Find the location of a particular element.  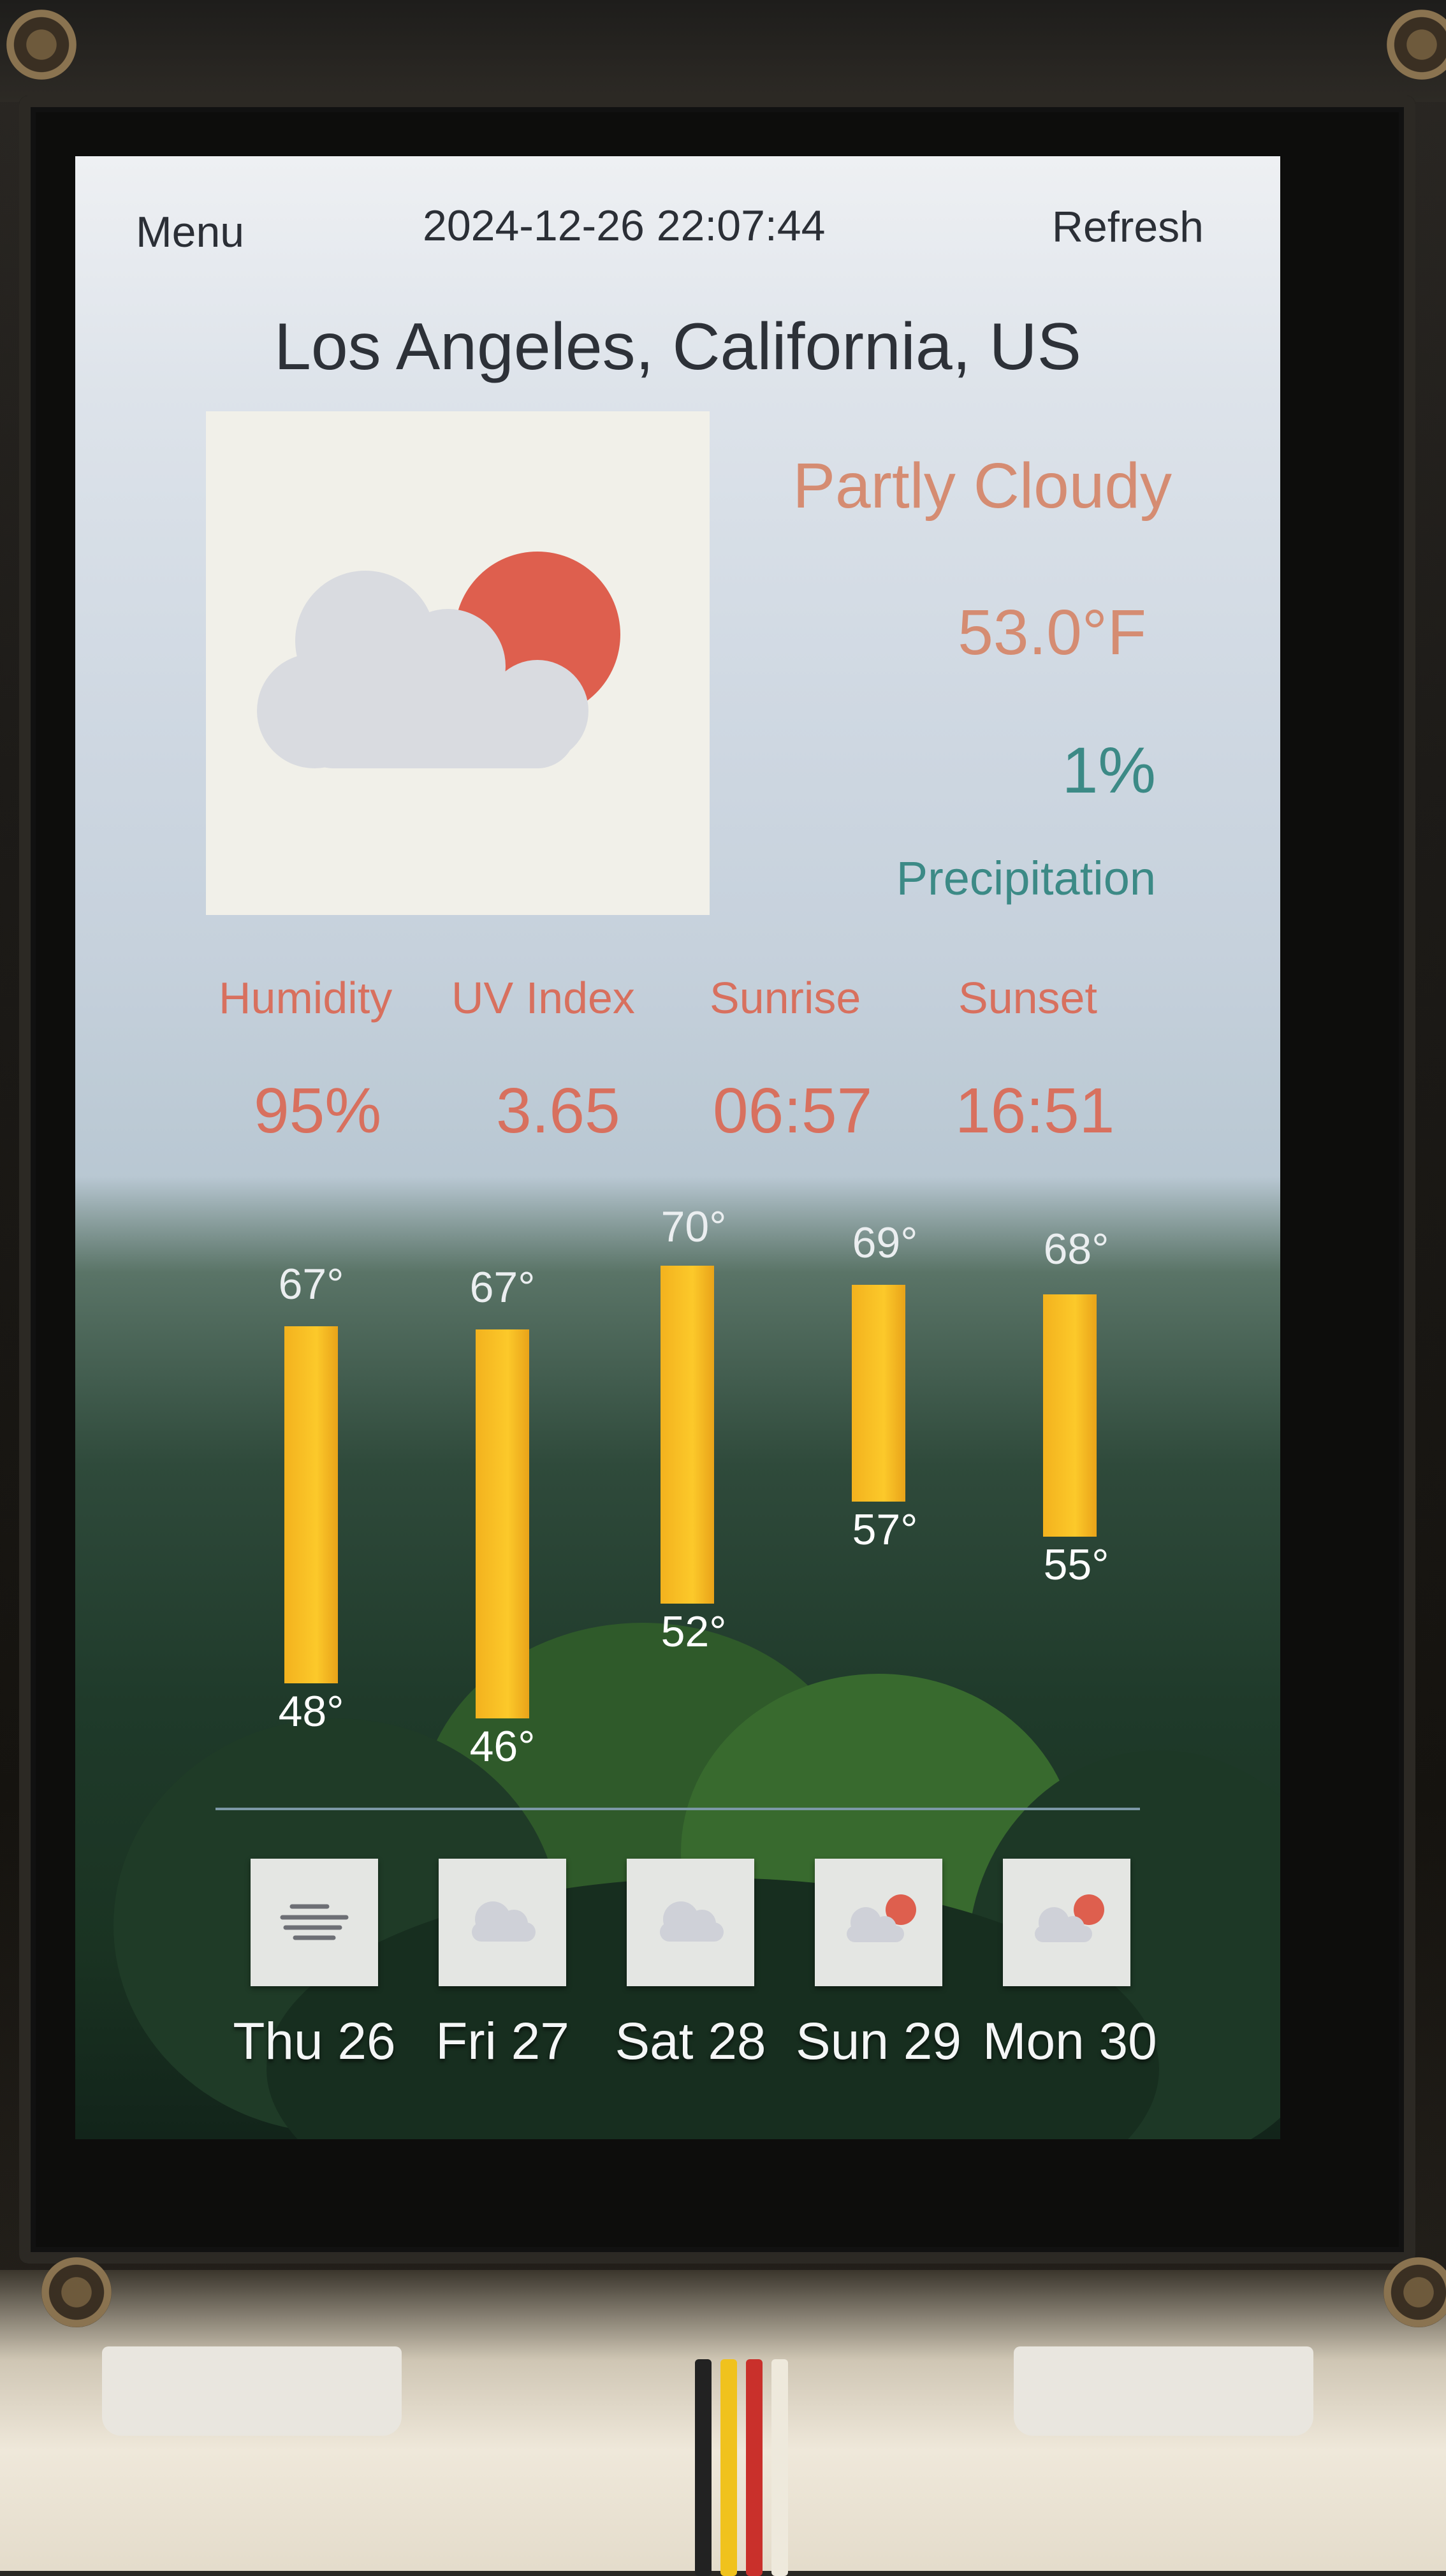

mount-clip-right is located at coordinates (1163, 2391).